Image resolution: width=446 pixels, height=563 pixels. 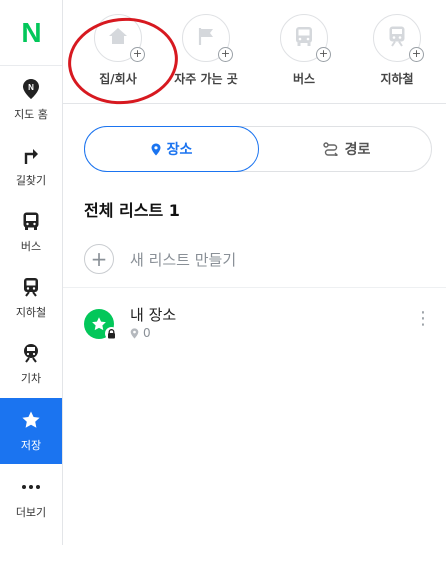 I want to click on more-icon, so click(x=31, y=487).